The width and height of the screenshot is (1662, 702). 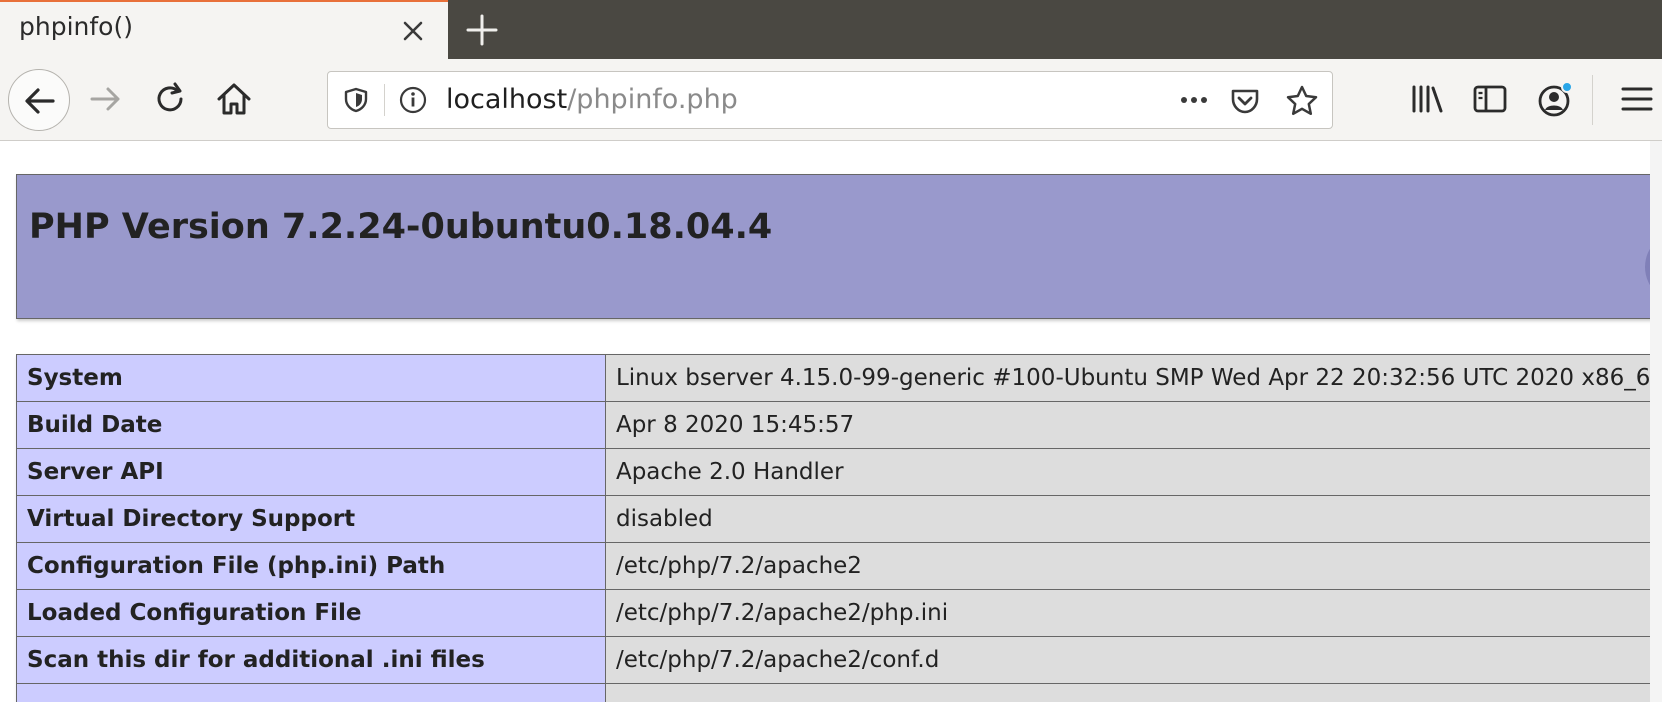 I want to click on menu-button, so click(x=1637, y=99).